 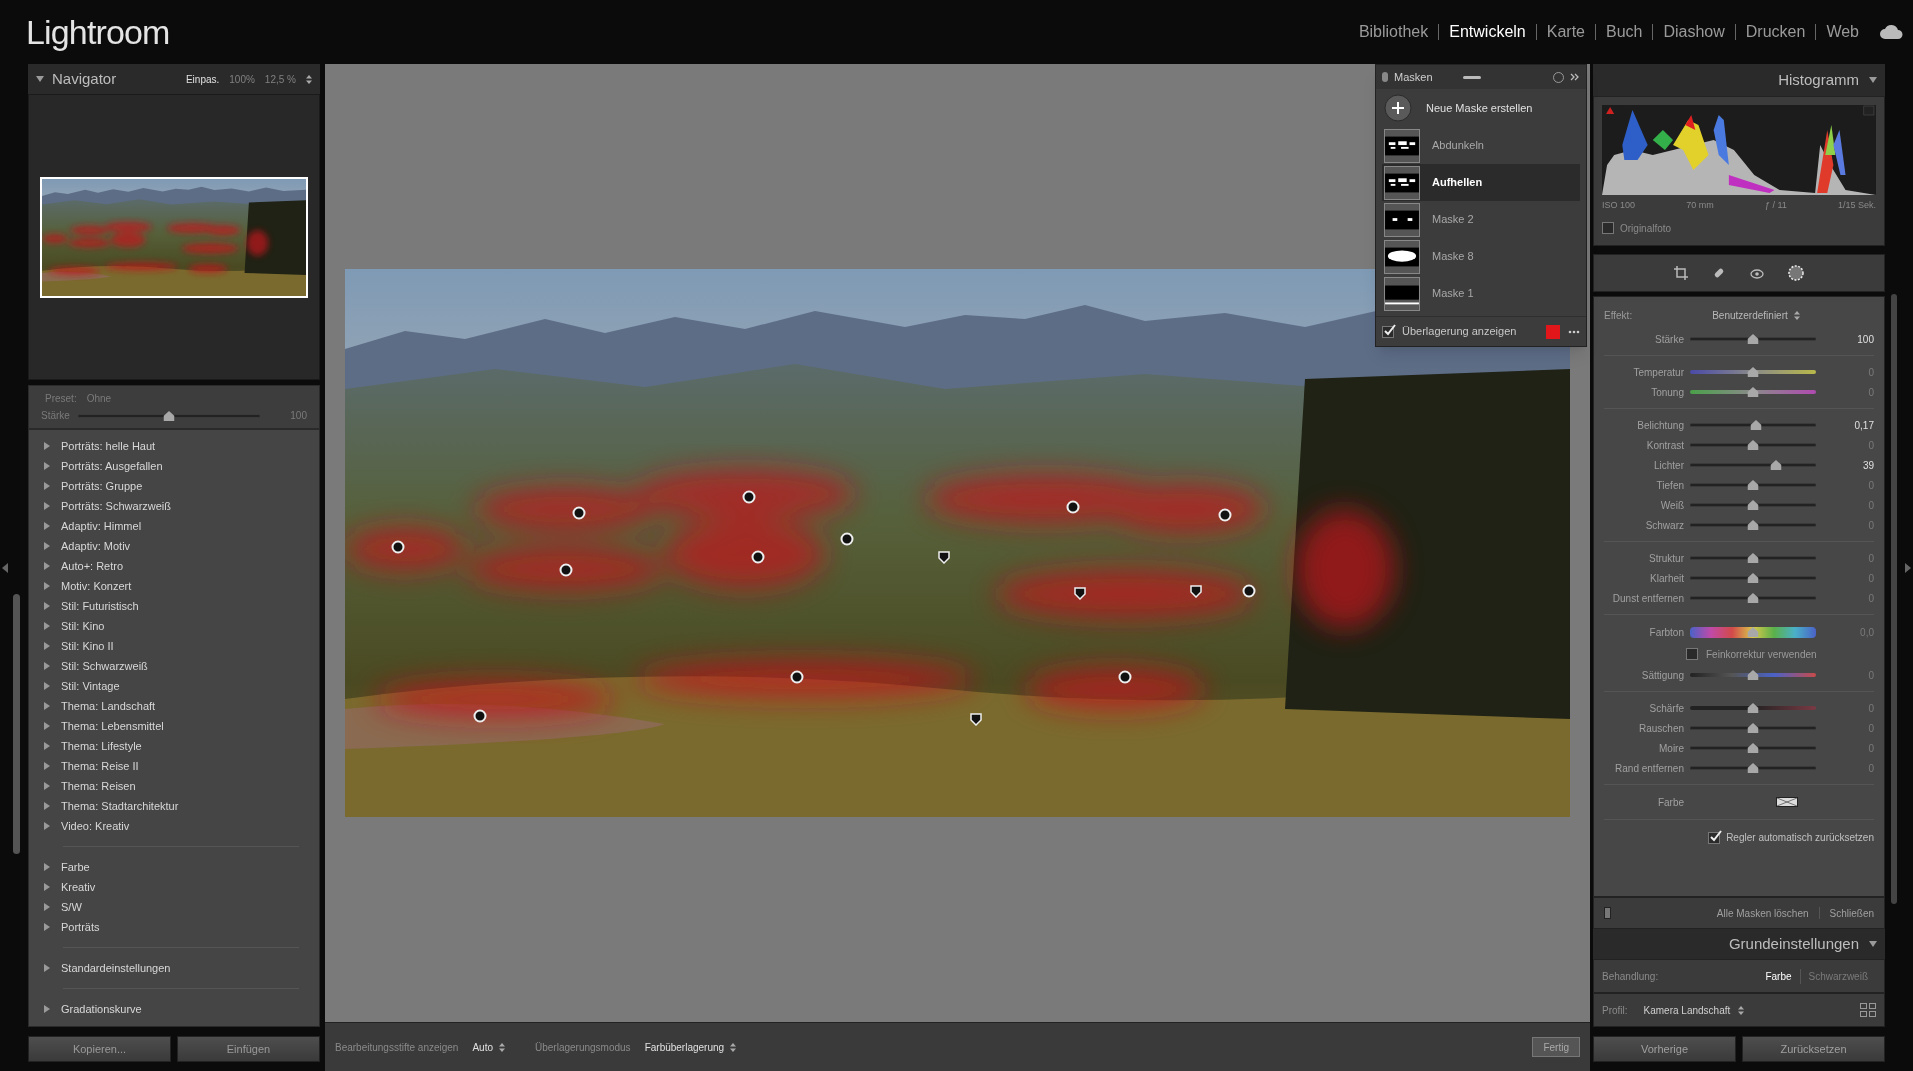 What do you see at coordinates (1487, 32) in the screenshot?
I see `module-tab: Entwickeln` at bounding box center [1487, 32].